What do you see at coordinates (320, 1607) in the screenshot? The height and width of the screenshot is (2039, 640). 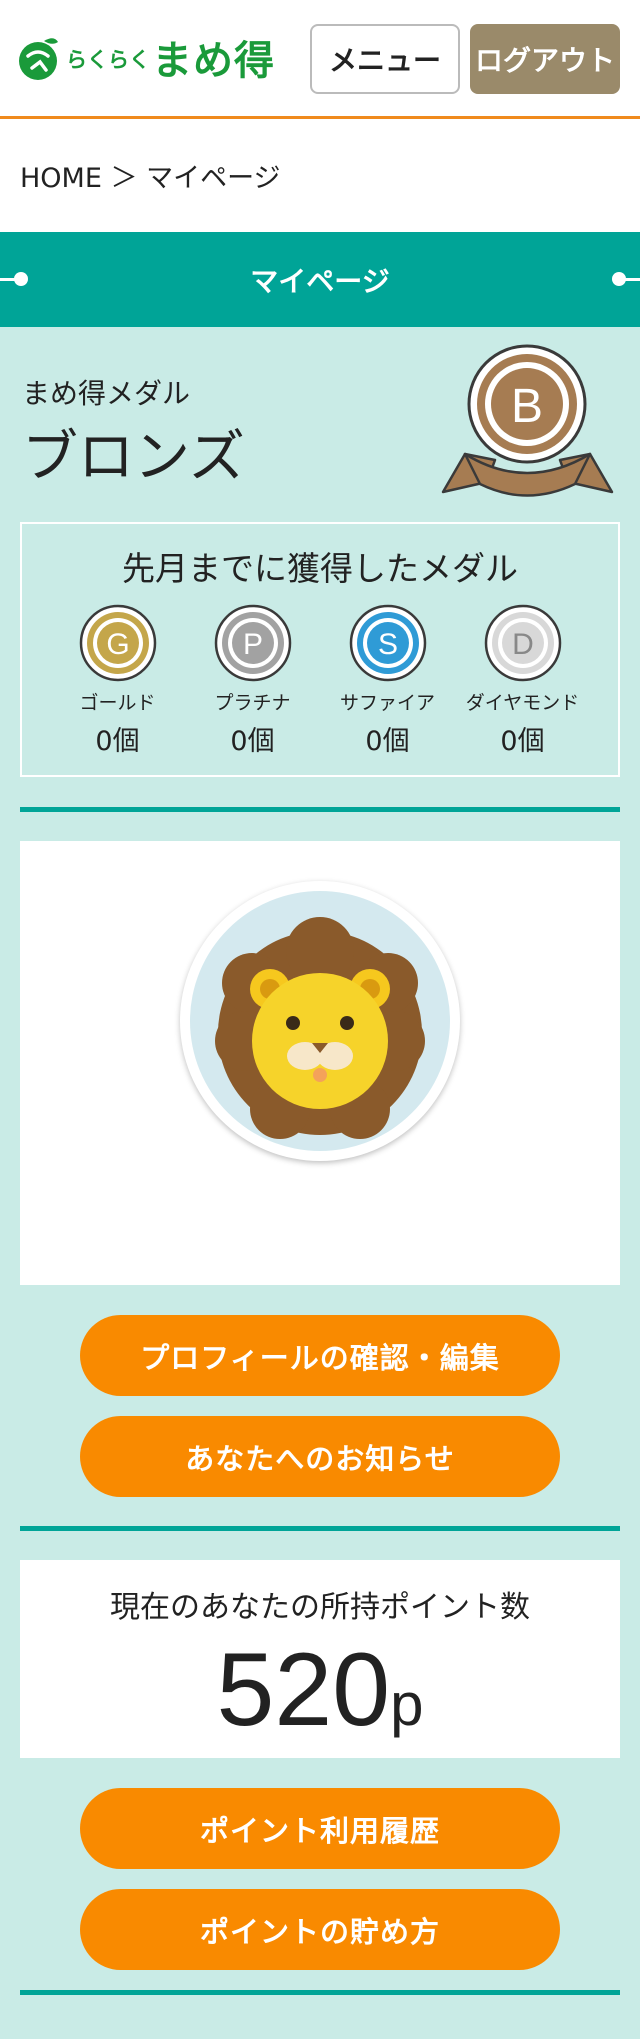 I see `points-label: 現在のあなたの所持ポイント数` at bounding box center [320, 1607].